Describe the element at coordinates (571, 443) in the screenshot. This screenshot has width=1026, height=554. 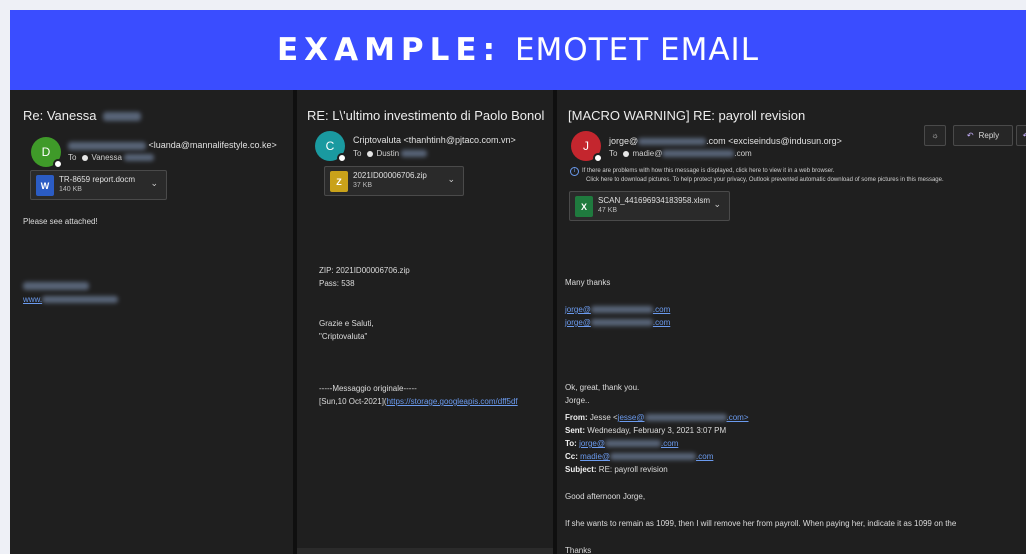
I see `to-label: To:` at that location.